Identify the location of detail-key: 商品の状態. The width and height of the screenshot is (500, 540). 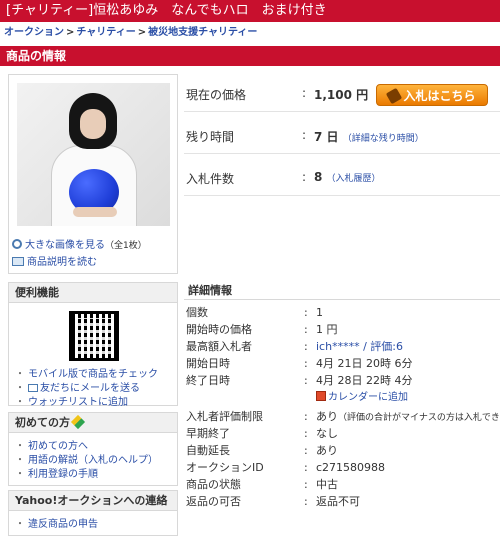
(213, 484).